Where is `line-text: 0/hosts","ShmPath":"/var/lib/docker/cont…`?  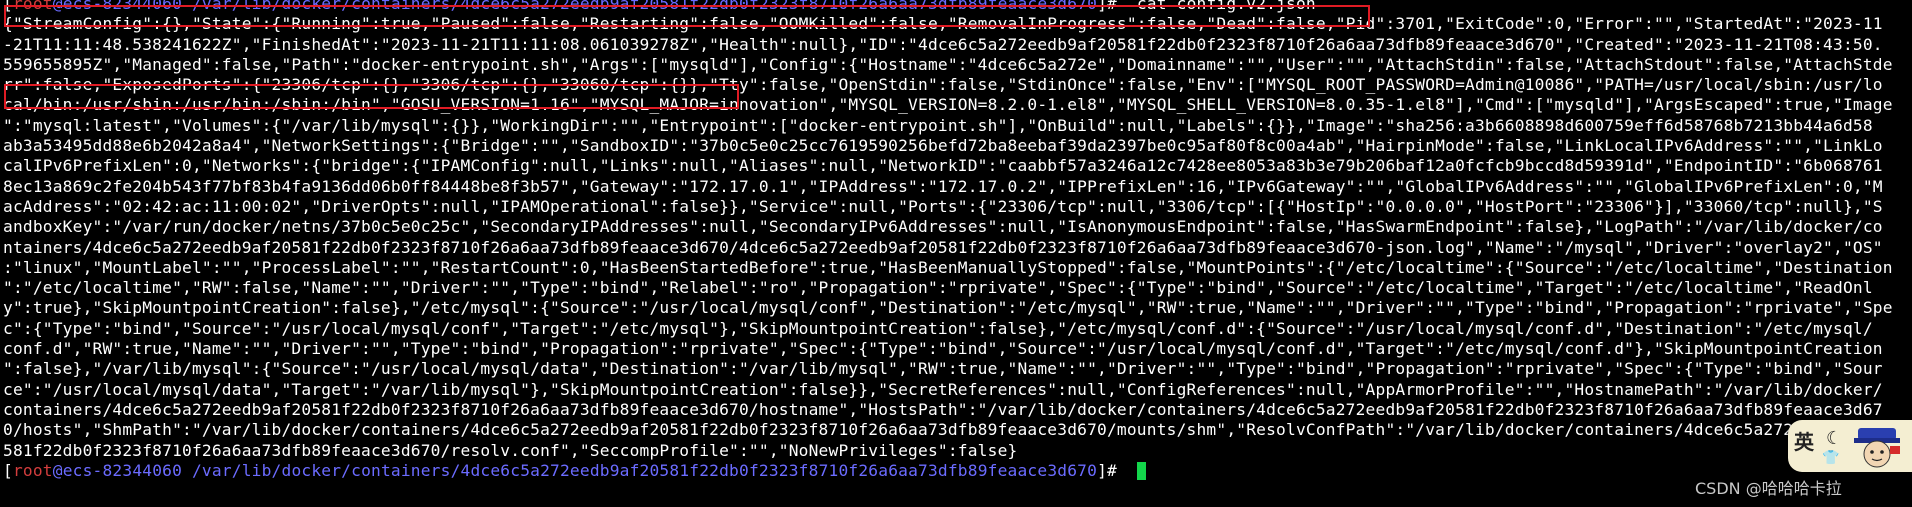 line-text: 0/hosts","ShmPath":"/var/lib/docker/cont… is located at coordinates (943, 430).